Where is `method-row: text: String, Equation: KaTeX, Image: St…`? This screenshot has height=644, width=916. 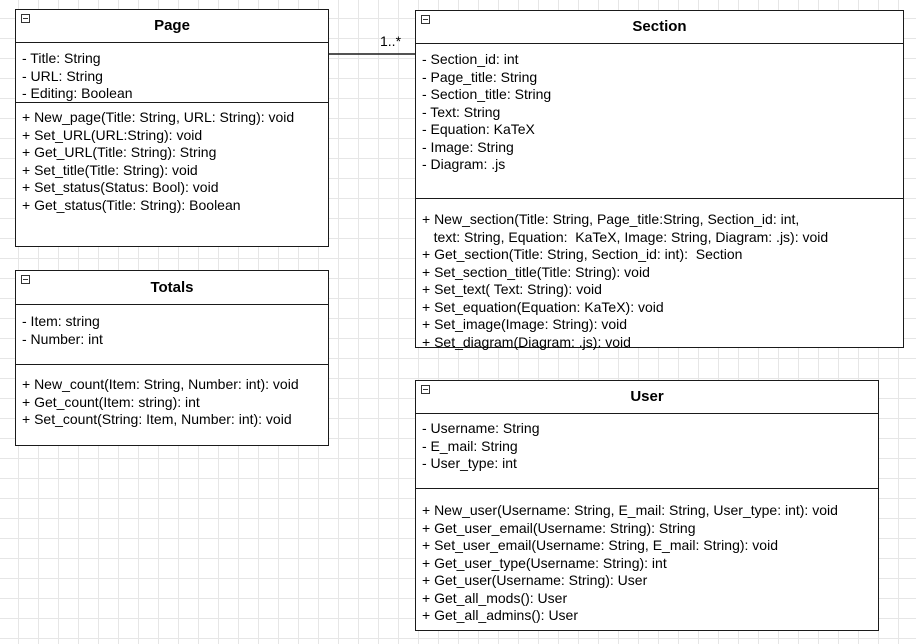
method-row: text: String, Equation: KaTeX, Image: St… is located at coordinates (662, 238).